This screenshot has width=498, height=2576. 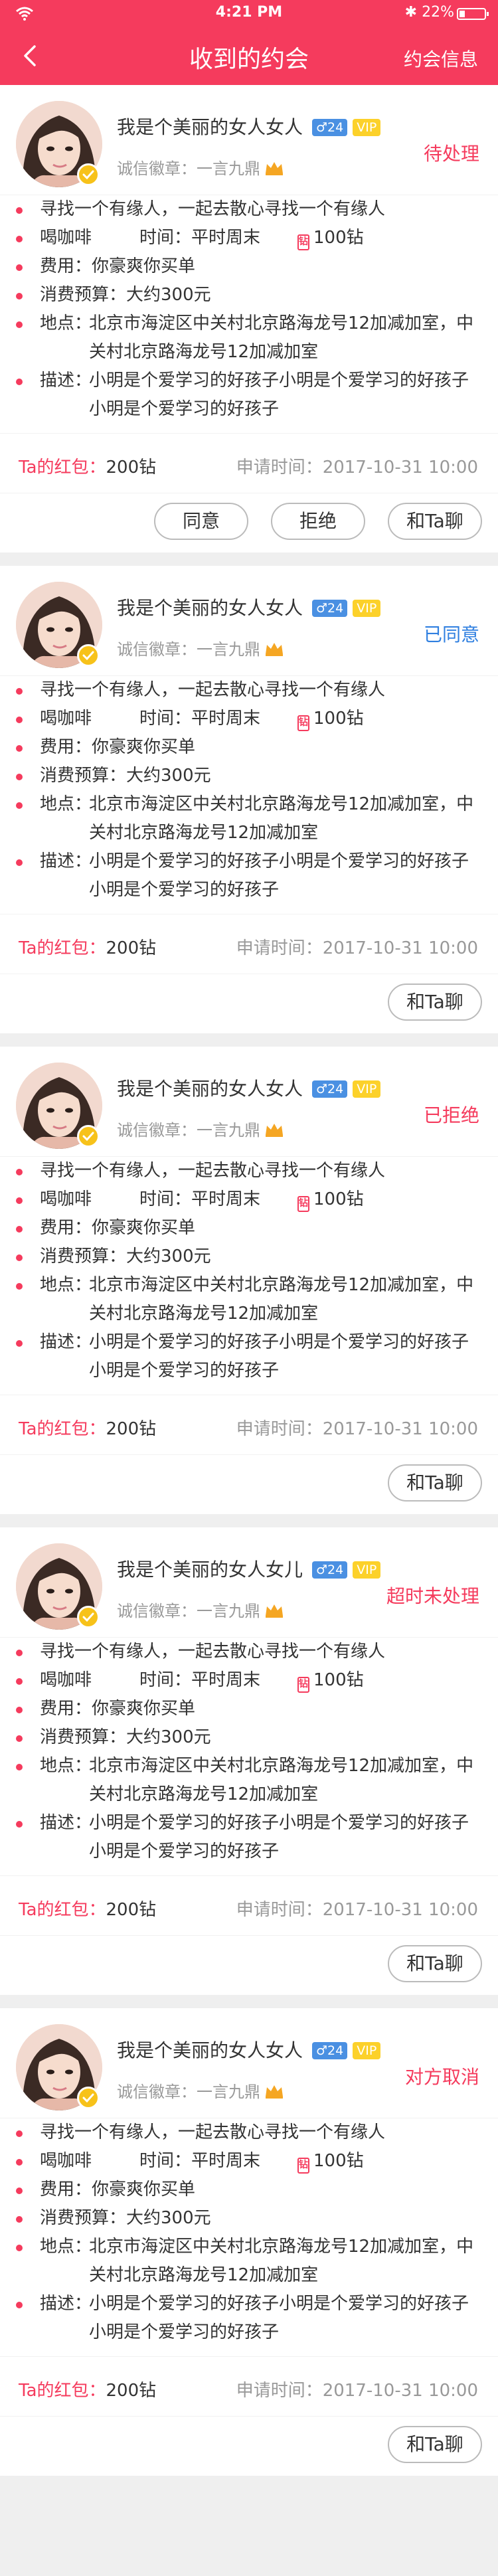 What do you see at coordinates (249, 1101) in the screenshot?
I see `card-header: 我是个美丽的女人女人 ♂24 VIP 已拒绝 诚信徽章：一言九鼎` at bounding box center [249, 1101].